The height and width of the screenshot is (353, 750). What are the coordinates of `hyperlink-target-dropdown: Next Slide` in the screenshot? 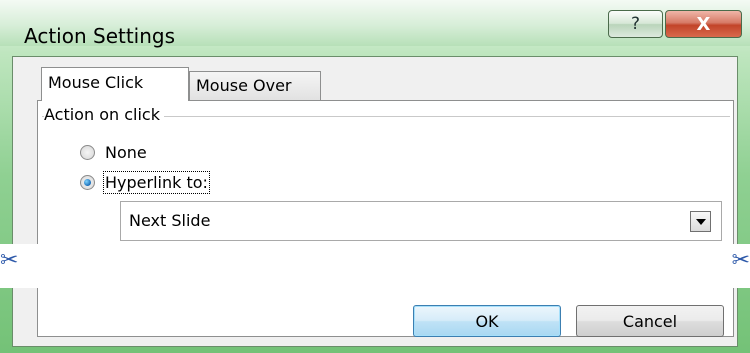 It's located at (421, 221).